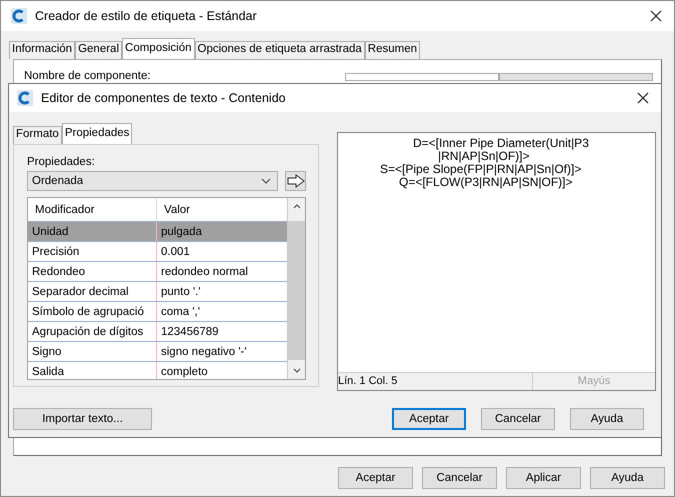 The width and height of the screenshot is (675, 497). What do you see at coordinates (181, 232) in the screenshot?
I see `table-cell-text: pulgada` at bounding box center [181, 232].